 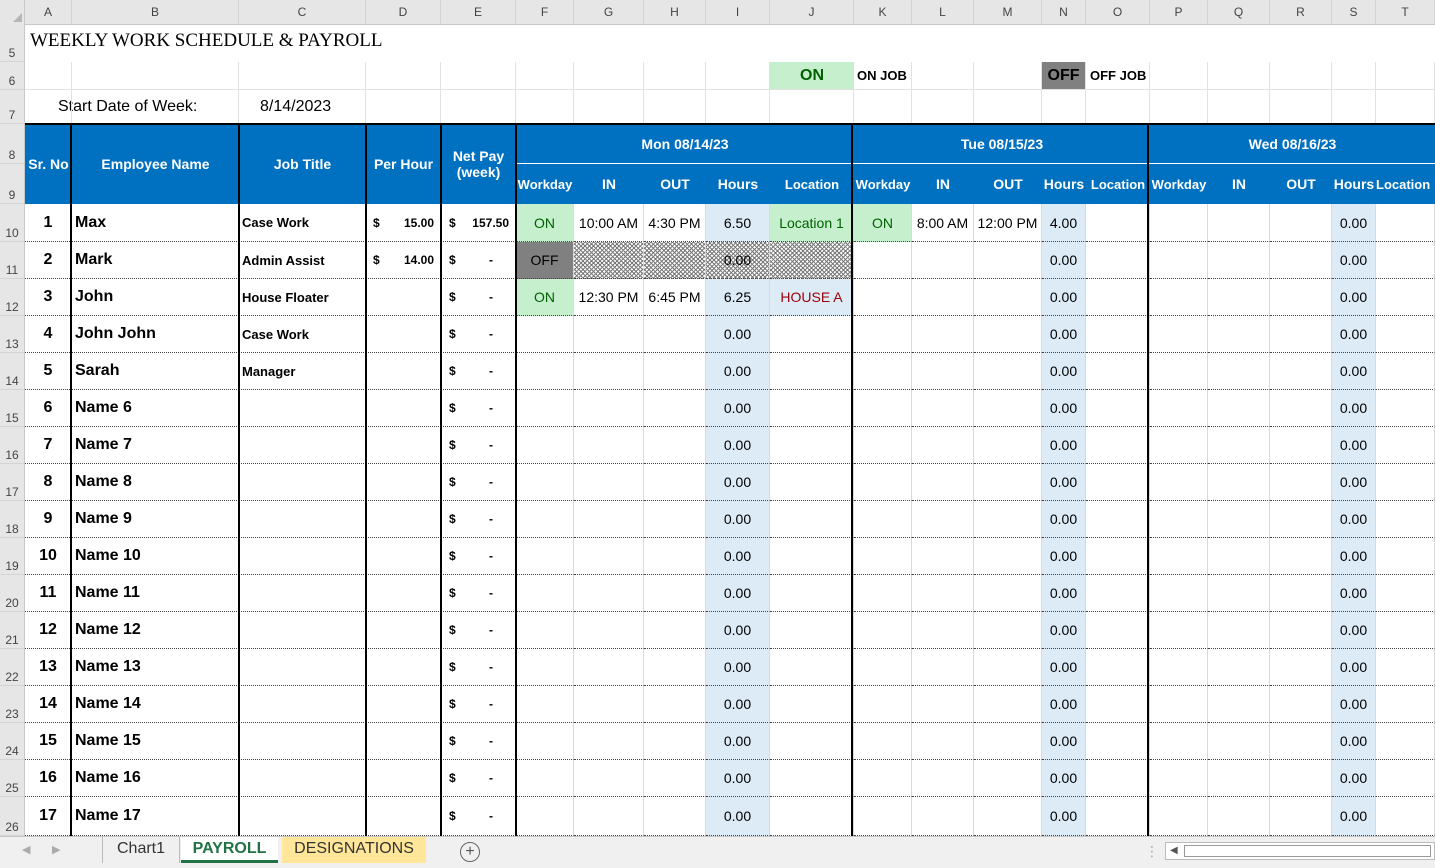 What do you see at coordinates (12, 556) in the screenshot?
I see `row-header-19: 19` at bounding box center [12, 556].